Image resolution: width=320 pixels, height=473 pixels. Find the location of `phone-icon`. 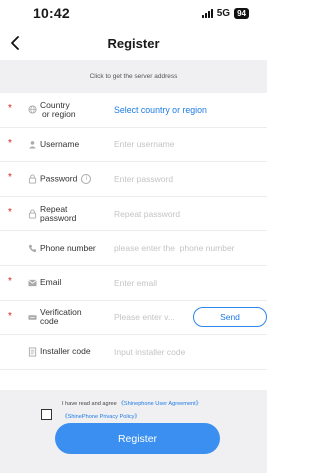

phone-icon is located at coordinates (32, 248).